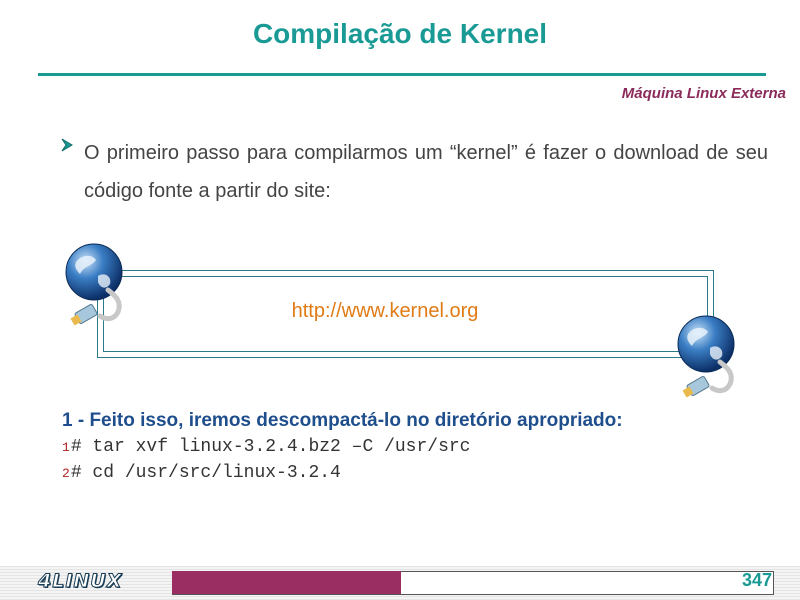  What do you see at coordinates (67, 145) in the screenshot?
I see `arrow-bullet-icon` at bounding box center [67, 145].